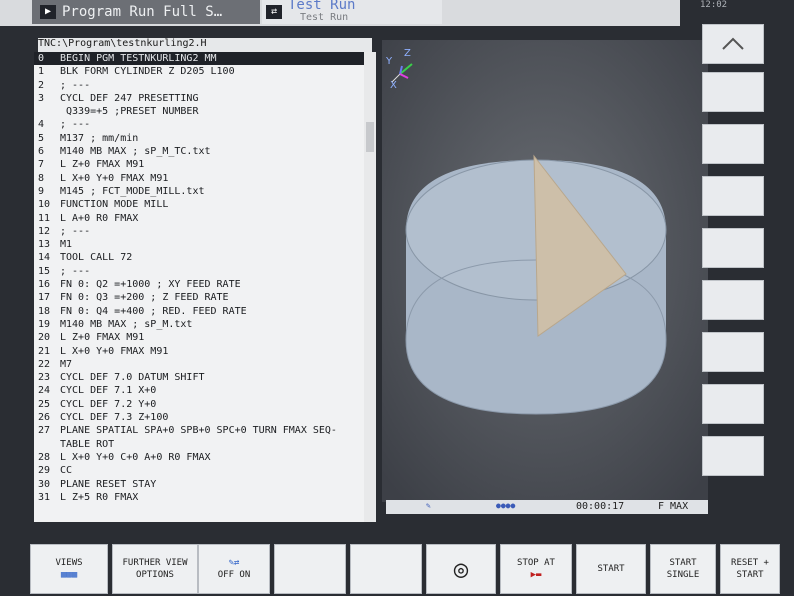 The height and width of the screenshot is (596, 794). What do you see at coordinates (733, 196) in the screenshot?
I see `softkey-r4` at bounding box center [733, 196].